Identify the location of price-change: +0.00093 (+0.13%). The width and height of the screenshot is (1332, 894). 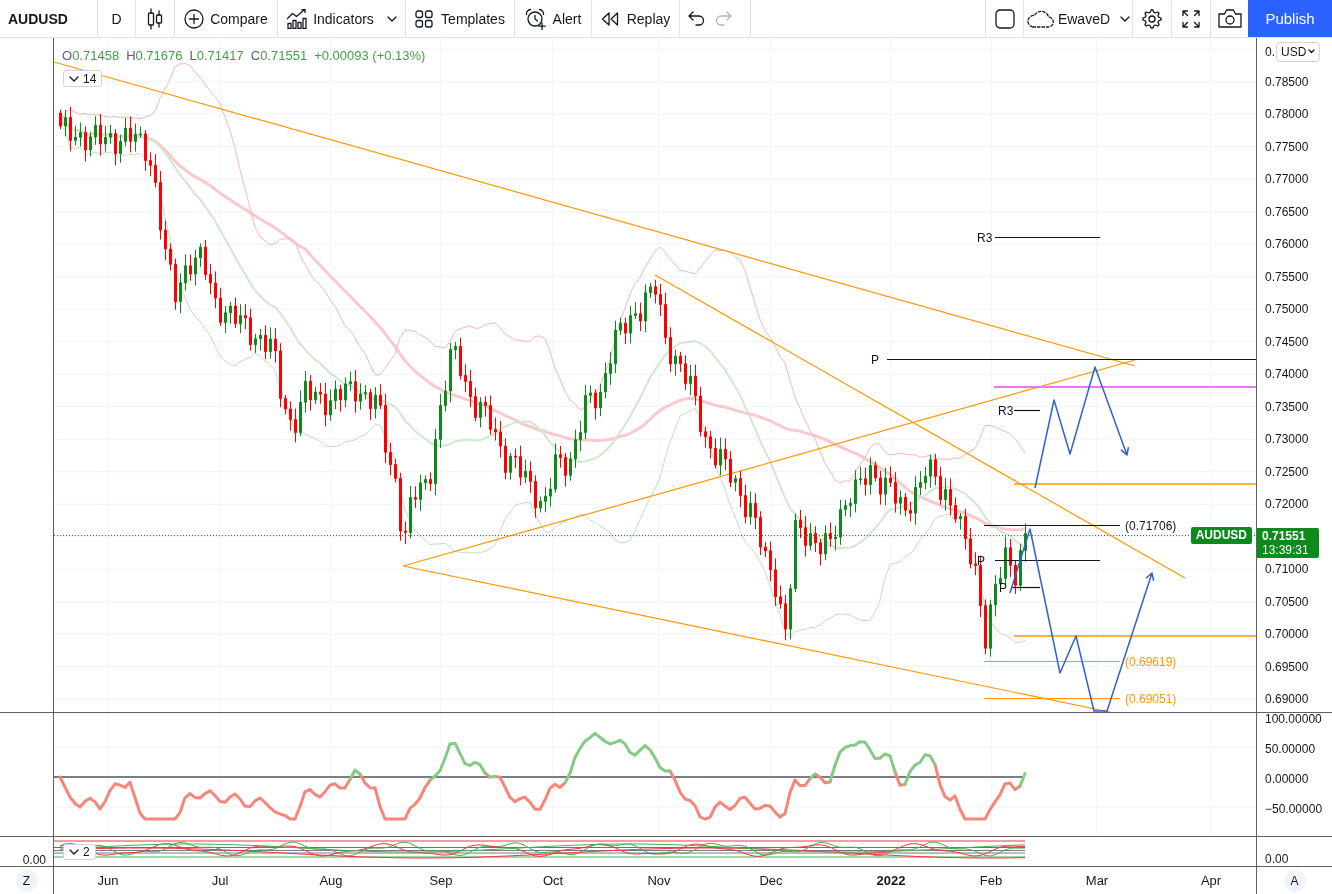
(370, 55).